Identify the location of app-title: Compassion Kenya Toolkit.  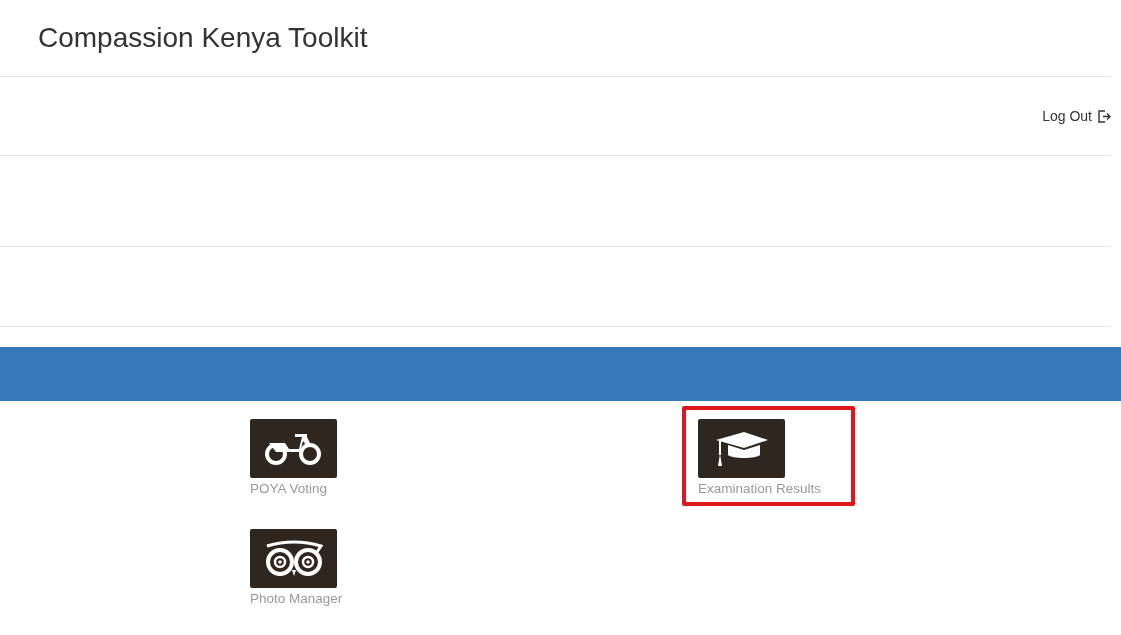
(203, 38).